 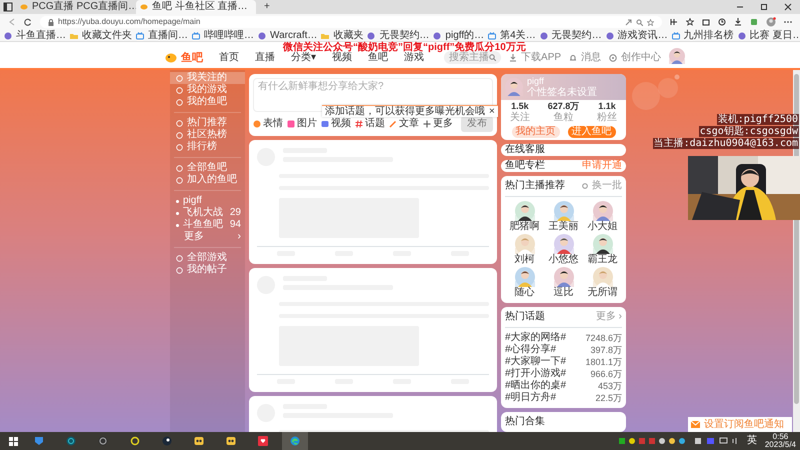 What do you see at coordinates (520, 118) in the screenshot?
I see `stat-label: 关注` at bounding box center [520, 118].